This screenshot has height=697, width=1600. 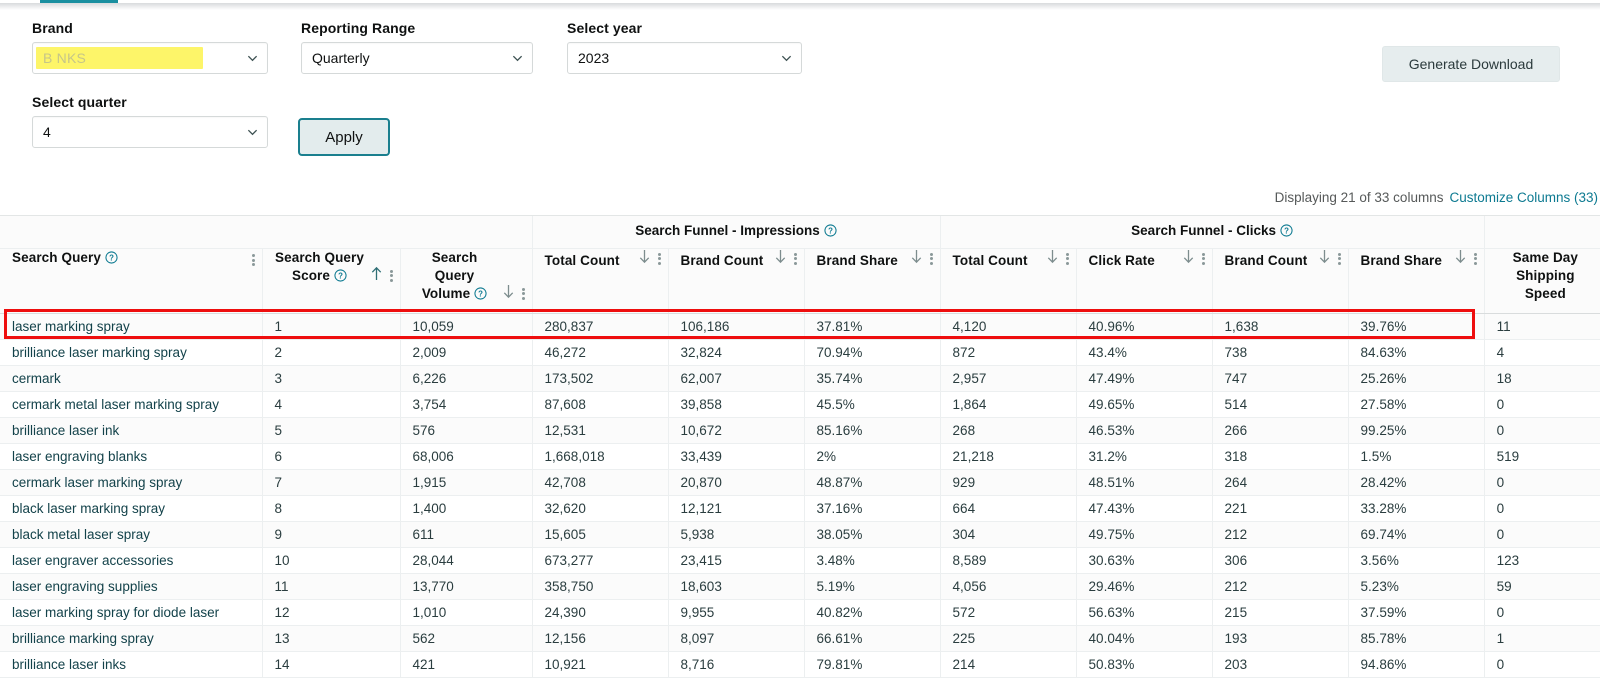 What do you see at coordinates (466, 404) in the screenshot?
I see `cell-search-query-volume-2: 3,754` at bounding box center [466, 404].